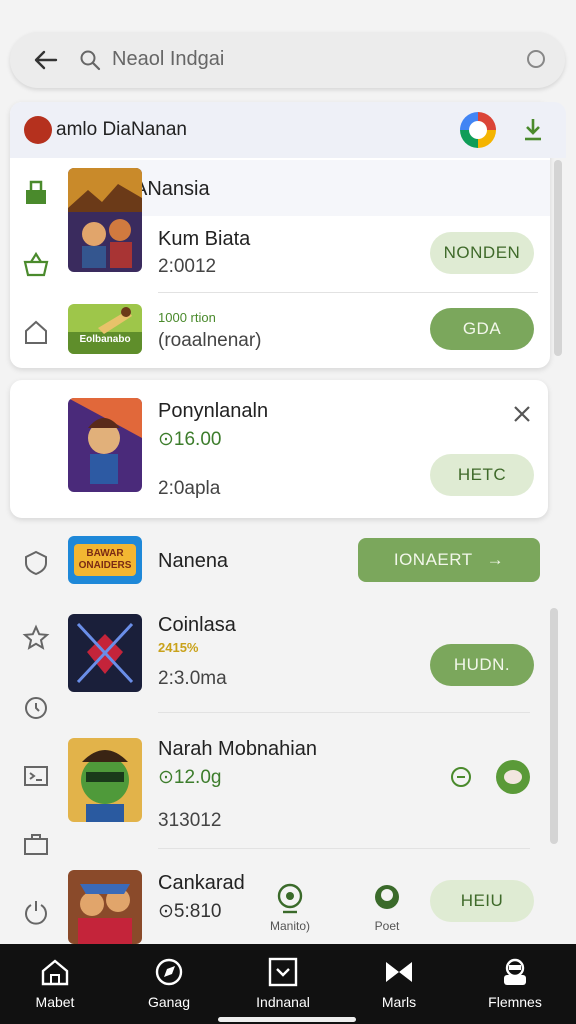 The width and height of the screenshot is (576, 1024). What do you see at coordinates (482, 665) in the screenshot?
I see `app-action-button: HUDN.` at bounding box center [482, 665].